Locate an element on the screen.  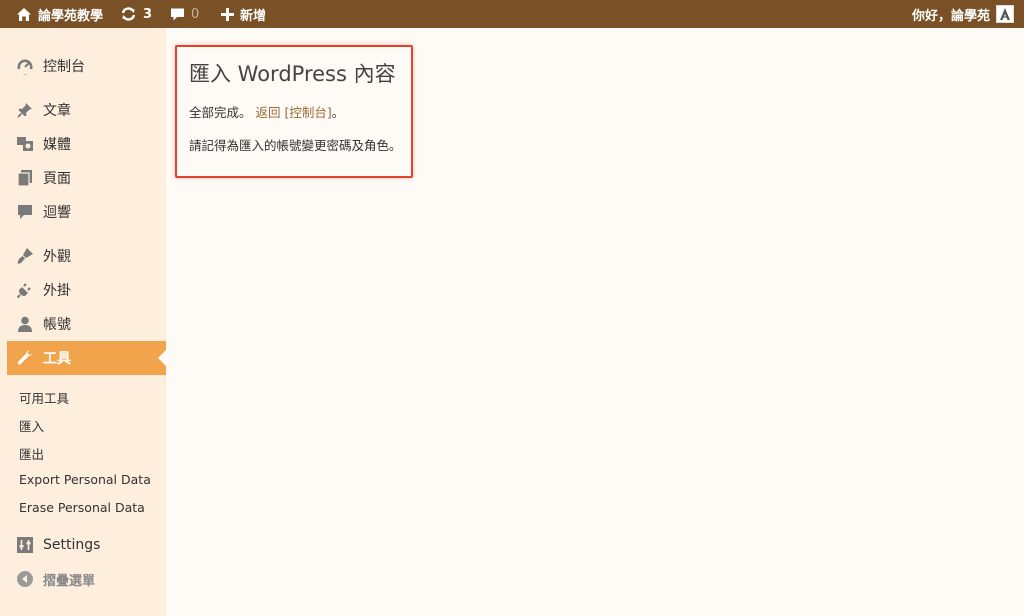
menu-label: 迴響 is located at coordinates (57, 213).